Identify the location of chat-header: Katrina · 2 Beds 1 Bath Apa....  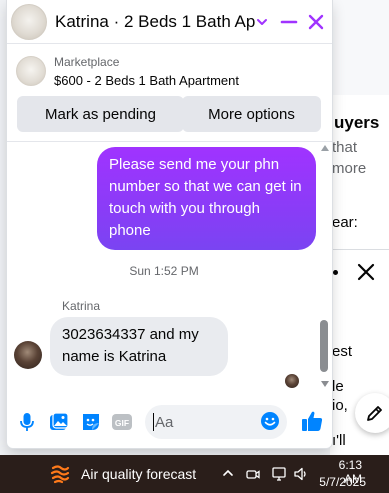
(169, 22).